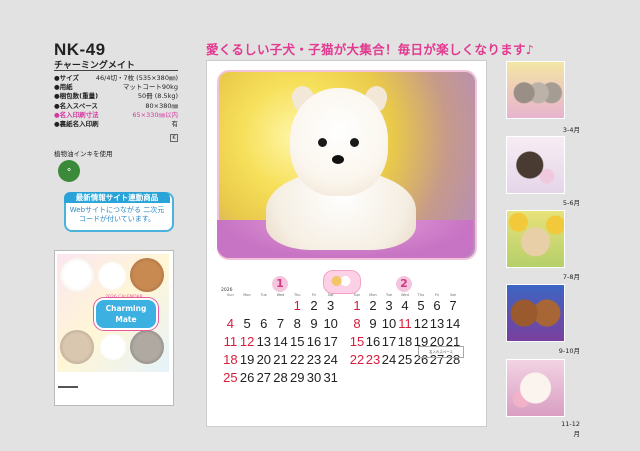 This screenshot has width=640, height=451. Describe the element at coordinates (389, 305) in the screenshot. I see `calendar-day: 3` at that location.